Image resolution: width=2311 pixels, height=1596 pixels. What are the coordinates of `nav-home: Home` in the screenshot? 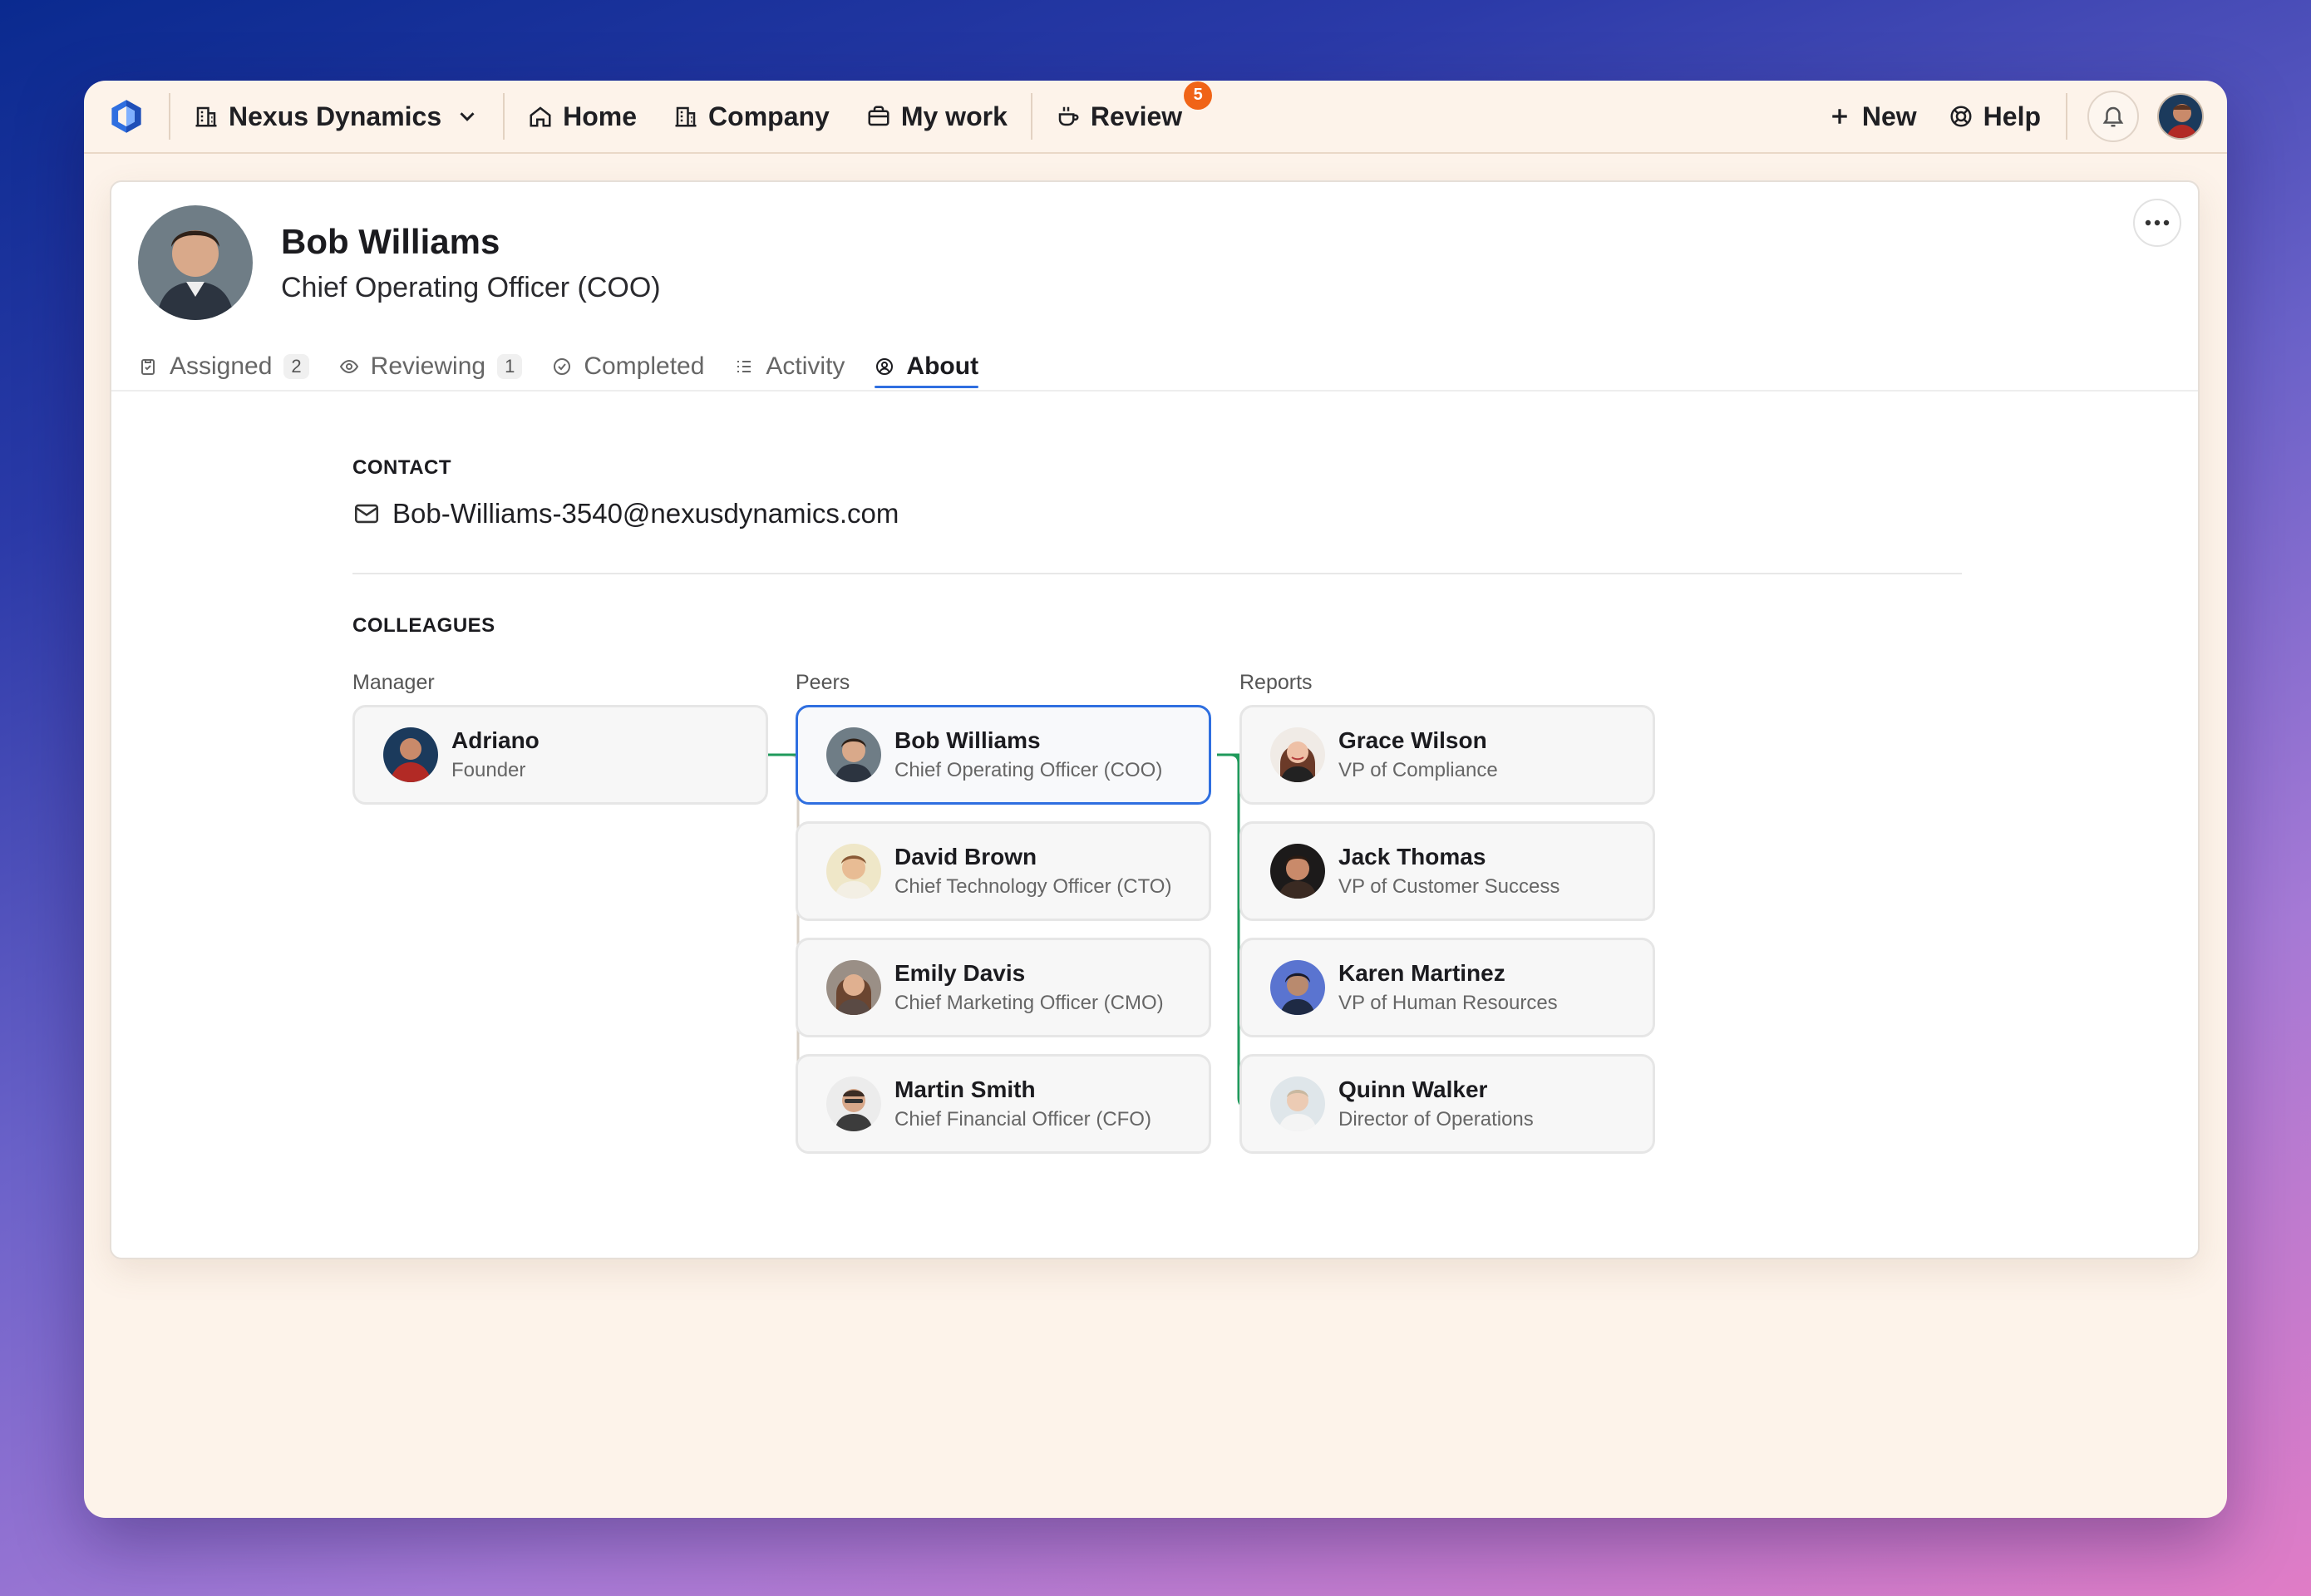 It's located at (583, 116).